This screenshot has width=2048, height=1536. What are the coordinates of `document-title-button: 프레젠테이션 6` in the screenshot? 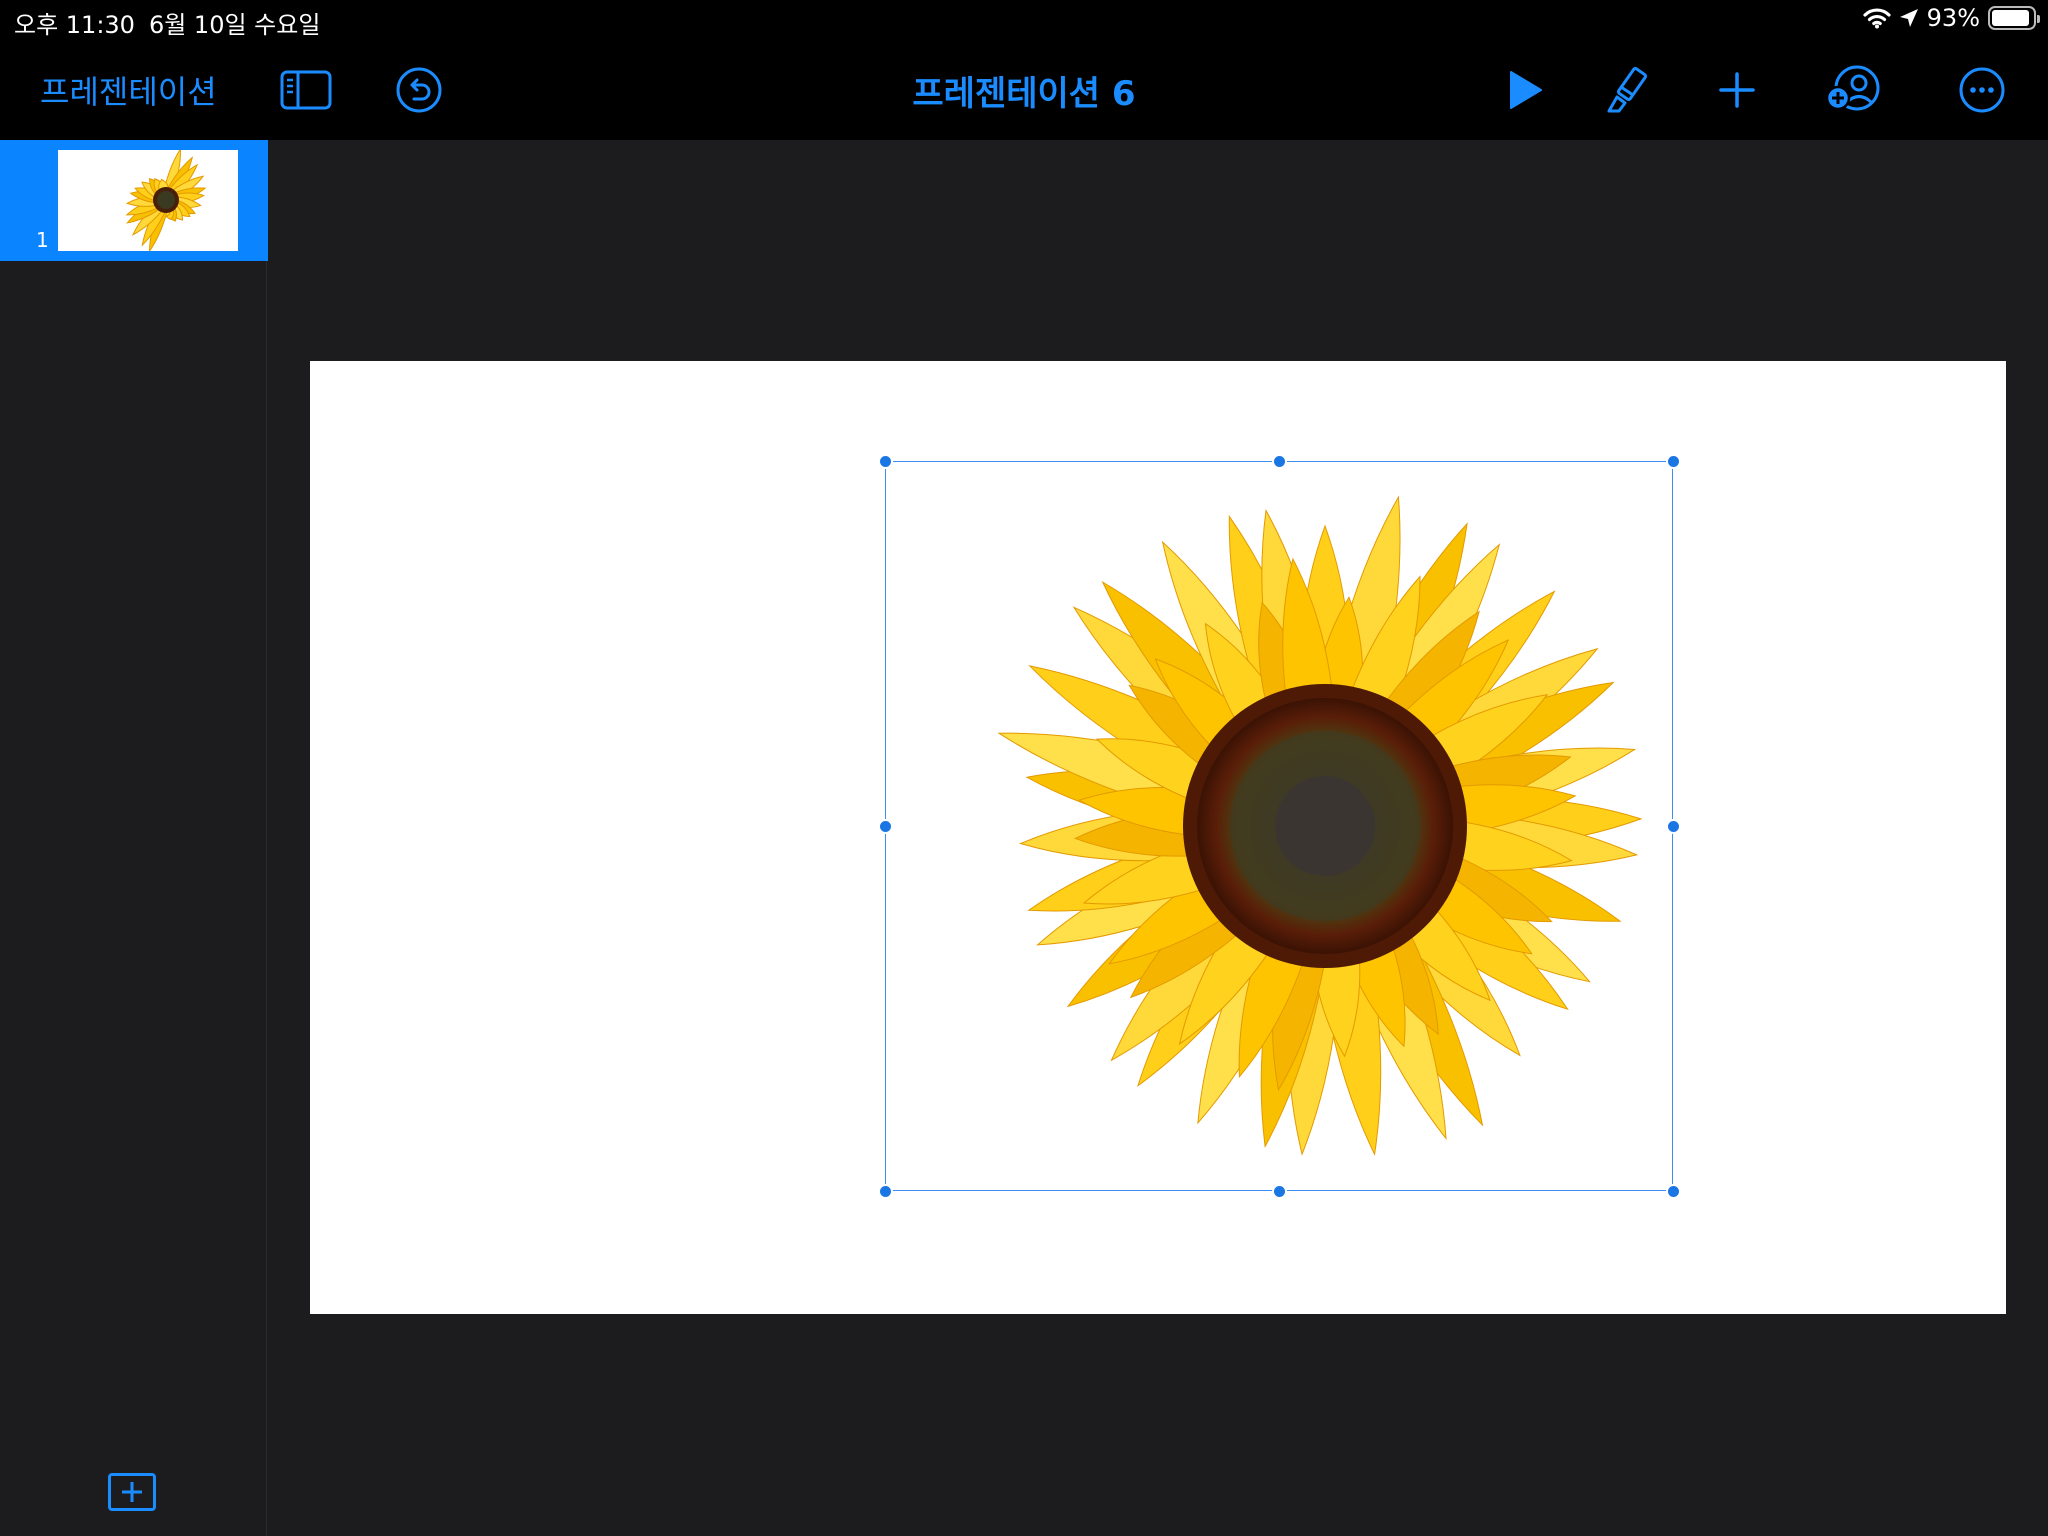 It's located at (1024, 90).